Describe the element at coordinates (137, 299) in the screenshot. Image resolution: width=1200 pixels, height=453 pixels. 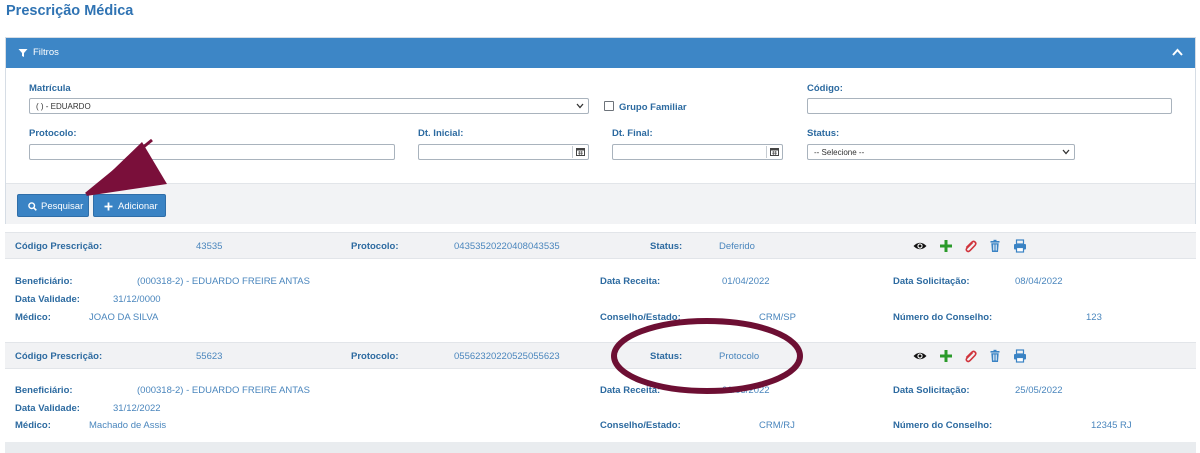
I see `data-validade-value: 31/12/0000` at that location.